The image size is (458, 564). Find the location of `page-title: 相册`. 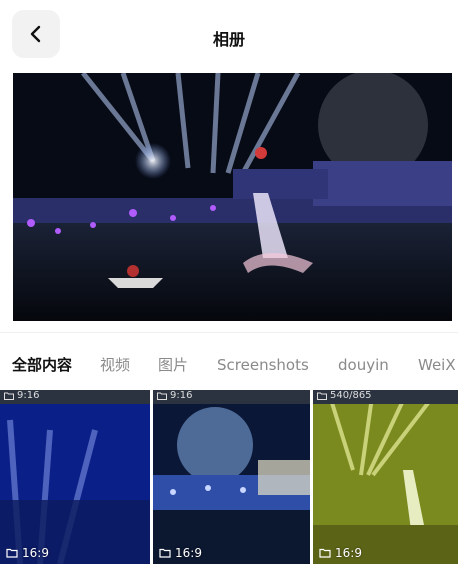

page-title: 相册 is located at coordinates (228, 39).